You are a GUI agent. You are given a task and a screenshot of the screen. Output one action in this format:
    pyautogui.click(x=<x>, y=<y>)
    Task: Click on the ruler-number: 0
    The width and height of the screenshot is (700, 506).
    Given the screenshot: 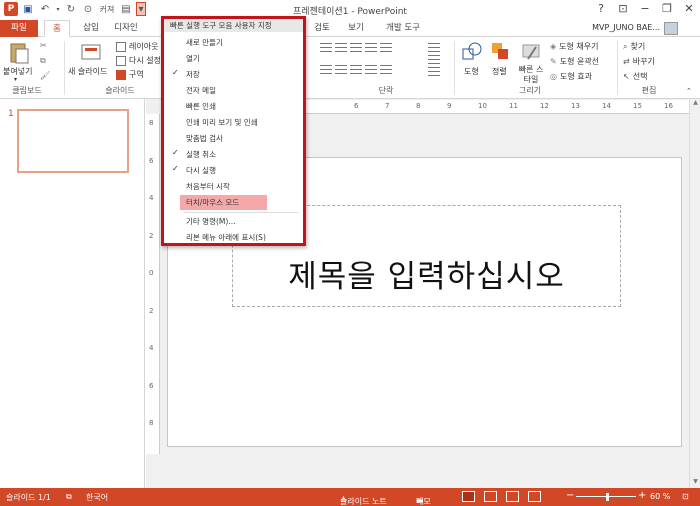 What is the action you would take?
    pyautogui.click(x=151, y=273)
    